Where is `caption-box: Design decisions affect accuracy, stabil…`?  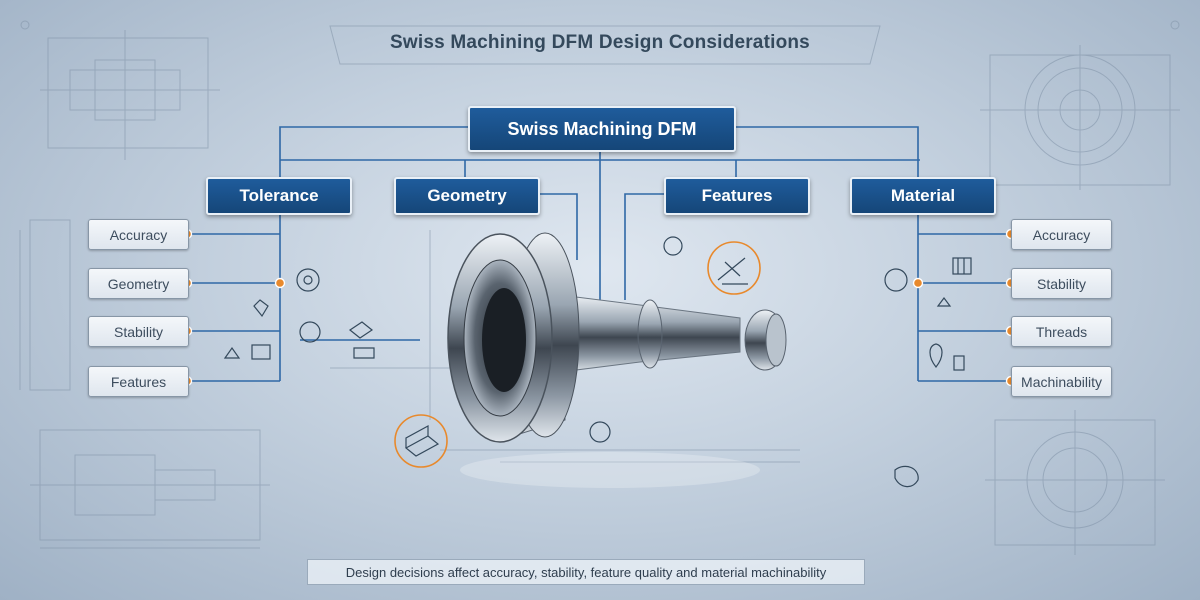 caption-box: Design decisions affect accuracy, stabil… is located at coordinates (586, 572).